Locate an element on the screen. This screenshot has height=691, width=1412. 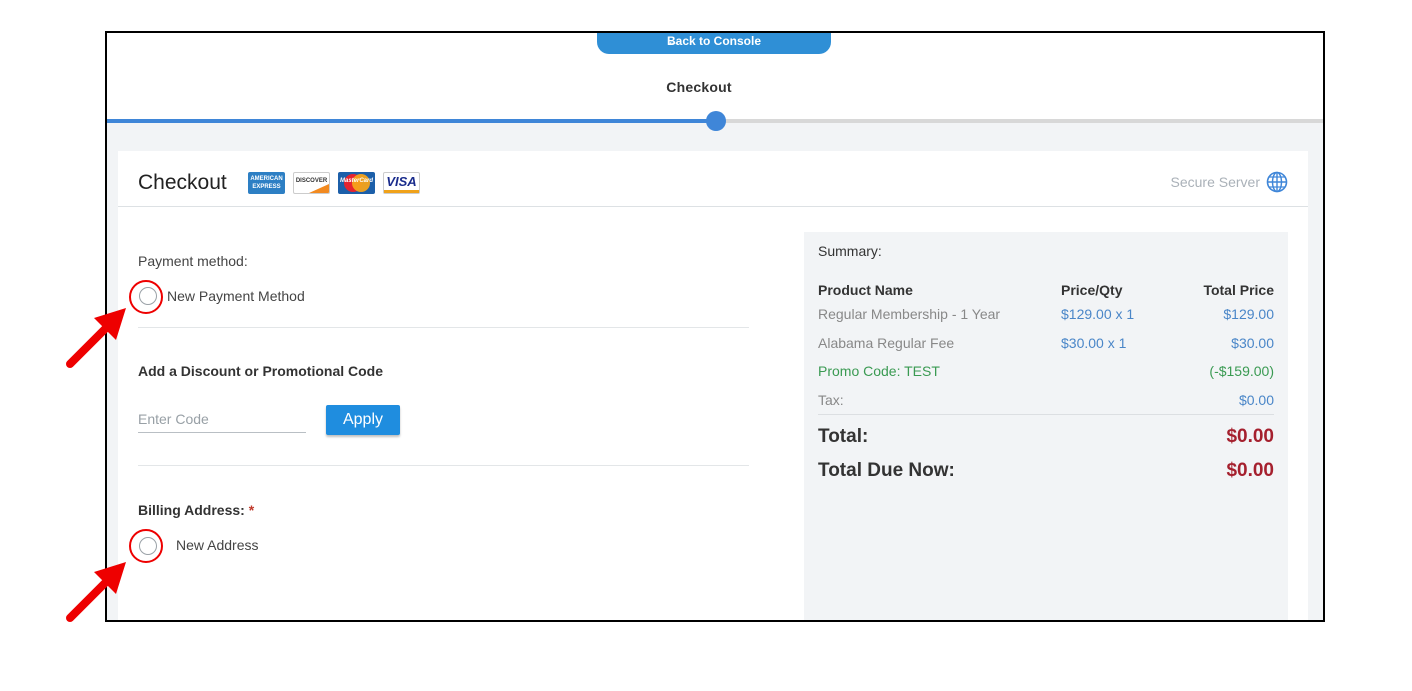
promo-code-row-total: (-$159.00) is located at coordinates (1241, 371).